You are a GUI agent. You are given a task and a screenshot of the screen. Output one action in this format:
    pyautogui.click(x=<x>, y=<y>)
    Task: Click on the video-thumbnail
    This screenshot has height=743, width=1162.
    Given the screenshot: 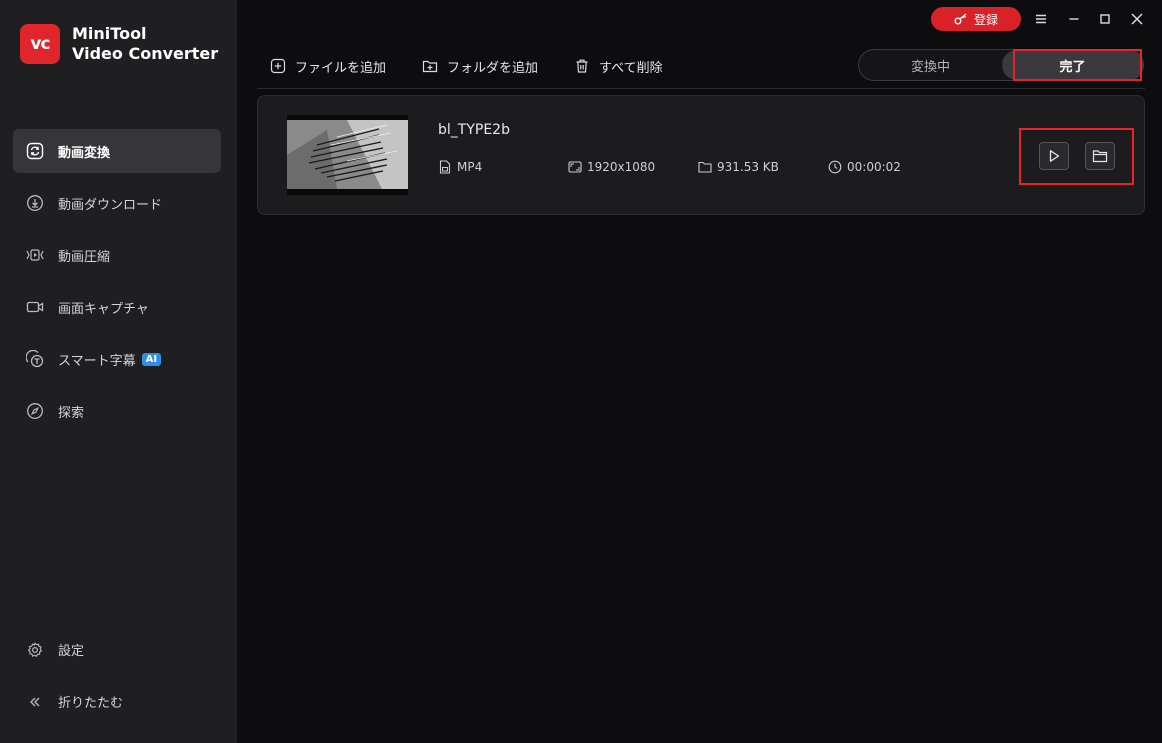 What is the action you would take?
    pyautogui.click(x=347, y=155)
    